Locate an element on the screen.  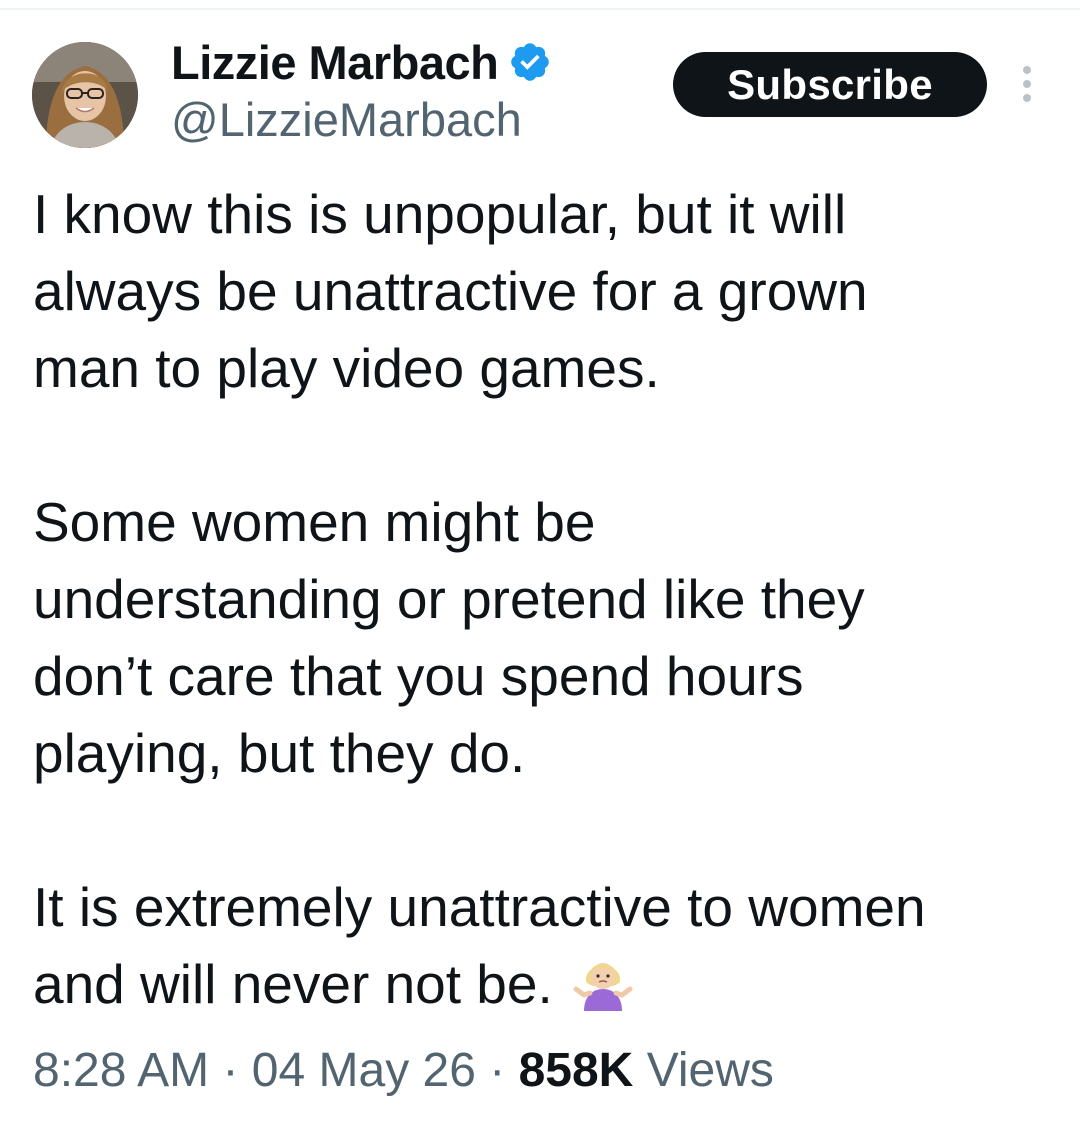
avatar is located at coordinates (85, 95).